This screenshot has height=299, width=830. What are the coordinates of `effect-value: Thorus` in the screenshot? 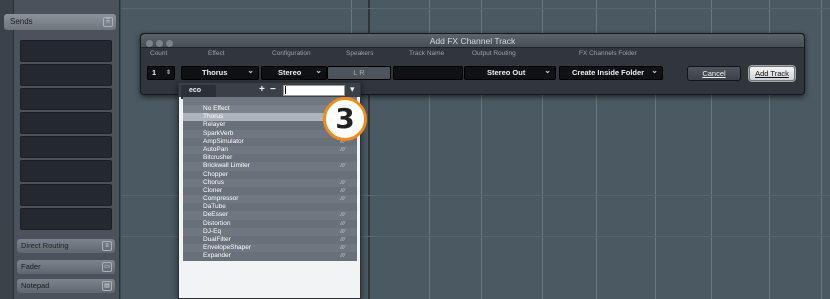 It's located at (215, 72).